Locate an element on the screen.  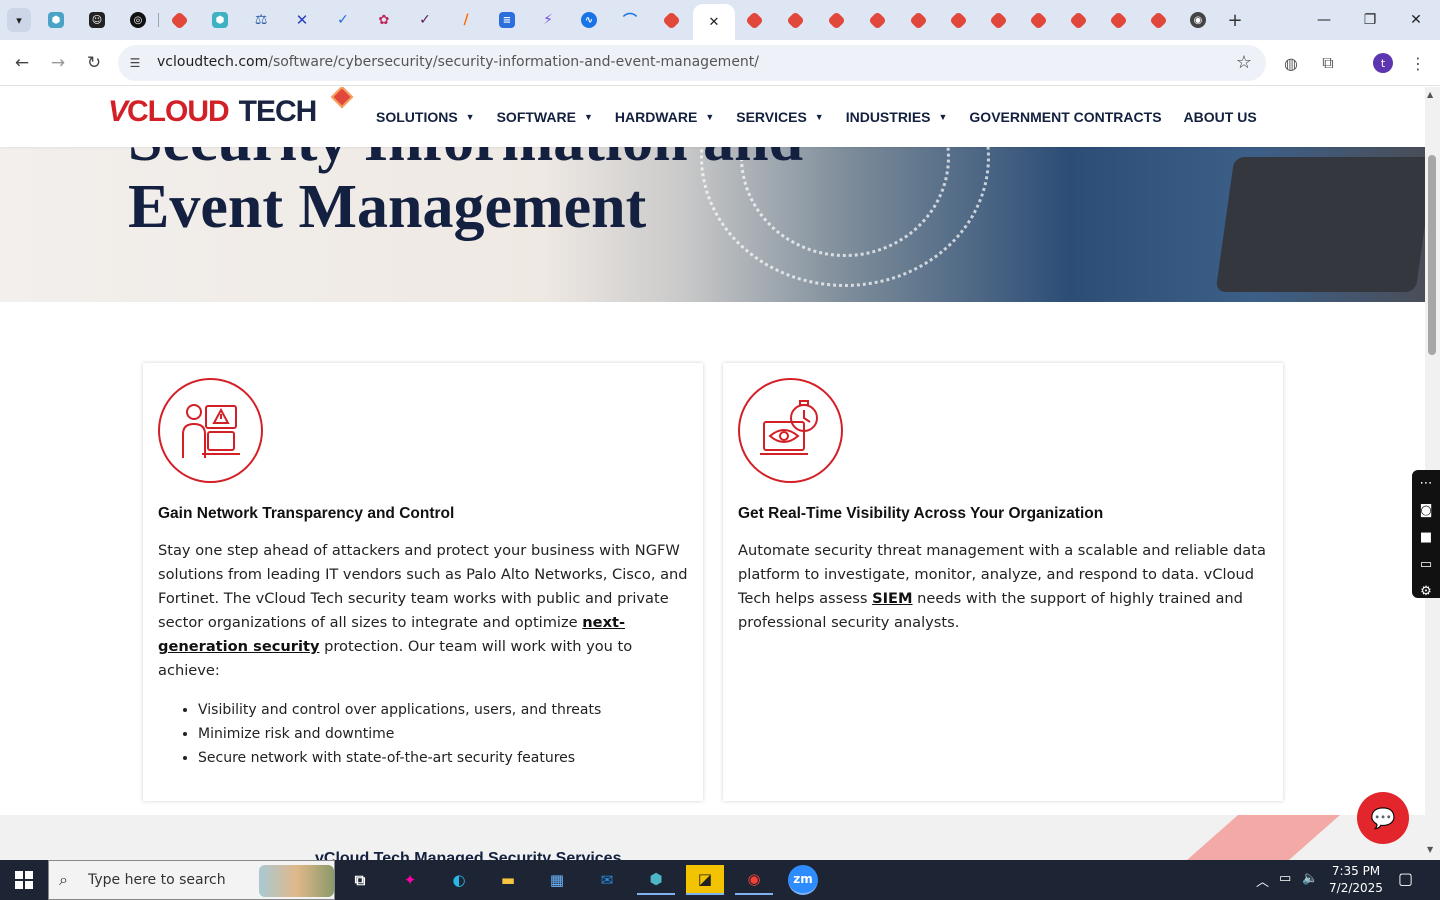
store-icon: ▦ is located at coordinates (557, 880).